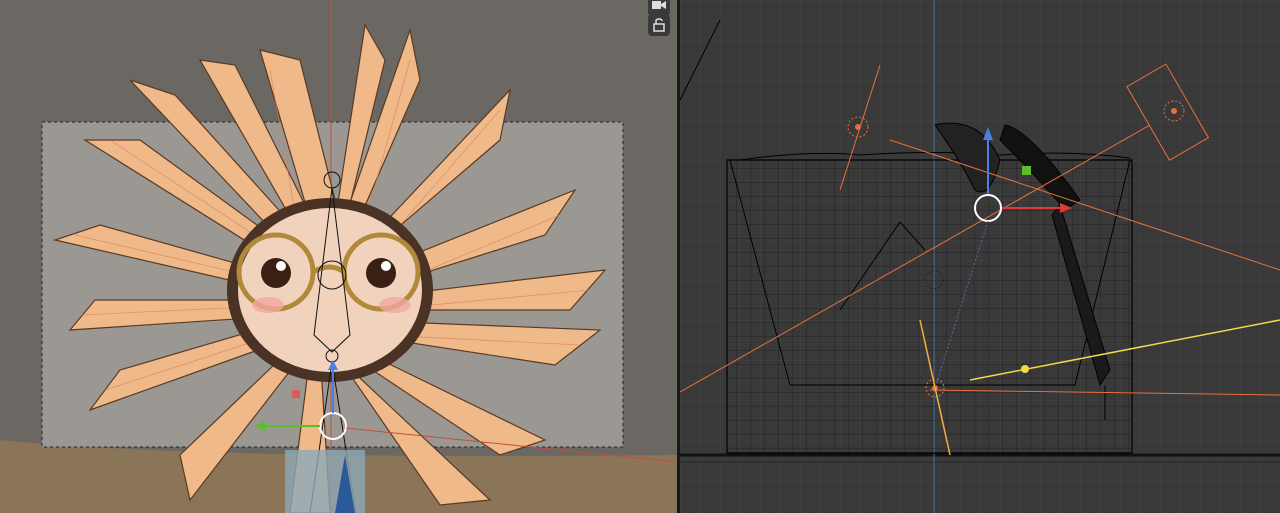 The width and height of the screenshot is (1280, 513). Describe the element at coordinates (268, 305) in the screenshot. I see `left-cheek` at that location.